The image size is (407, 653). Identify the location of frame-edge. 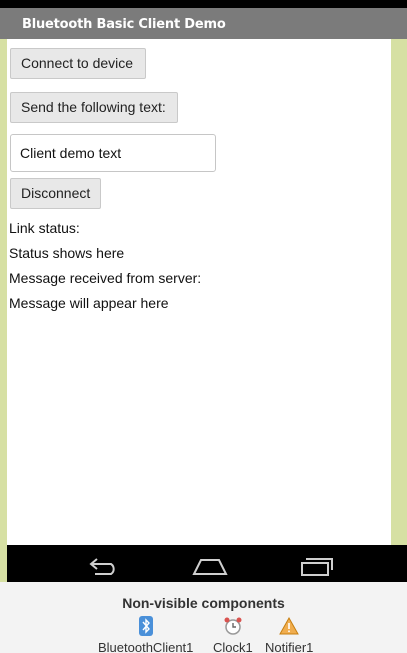
(399, 292).